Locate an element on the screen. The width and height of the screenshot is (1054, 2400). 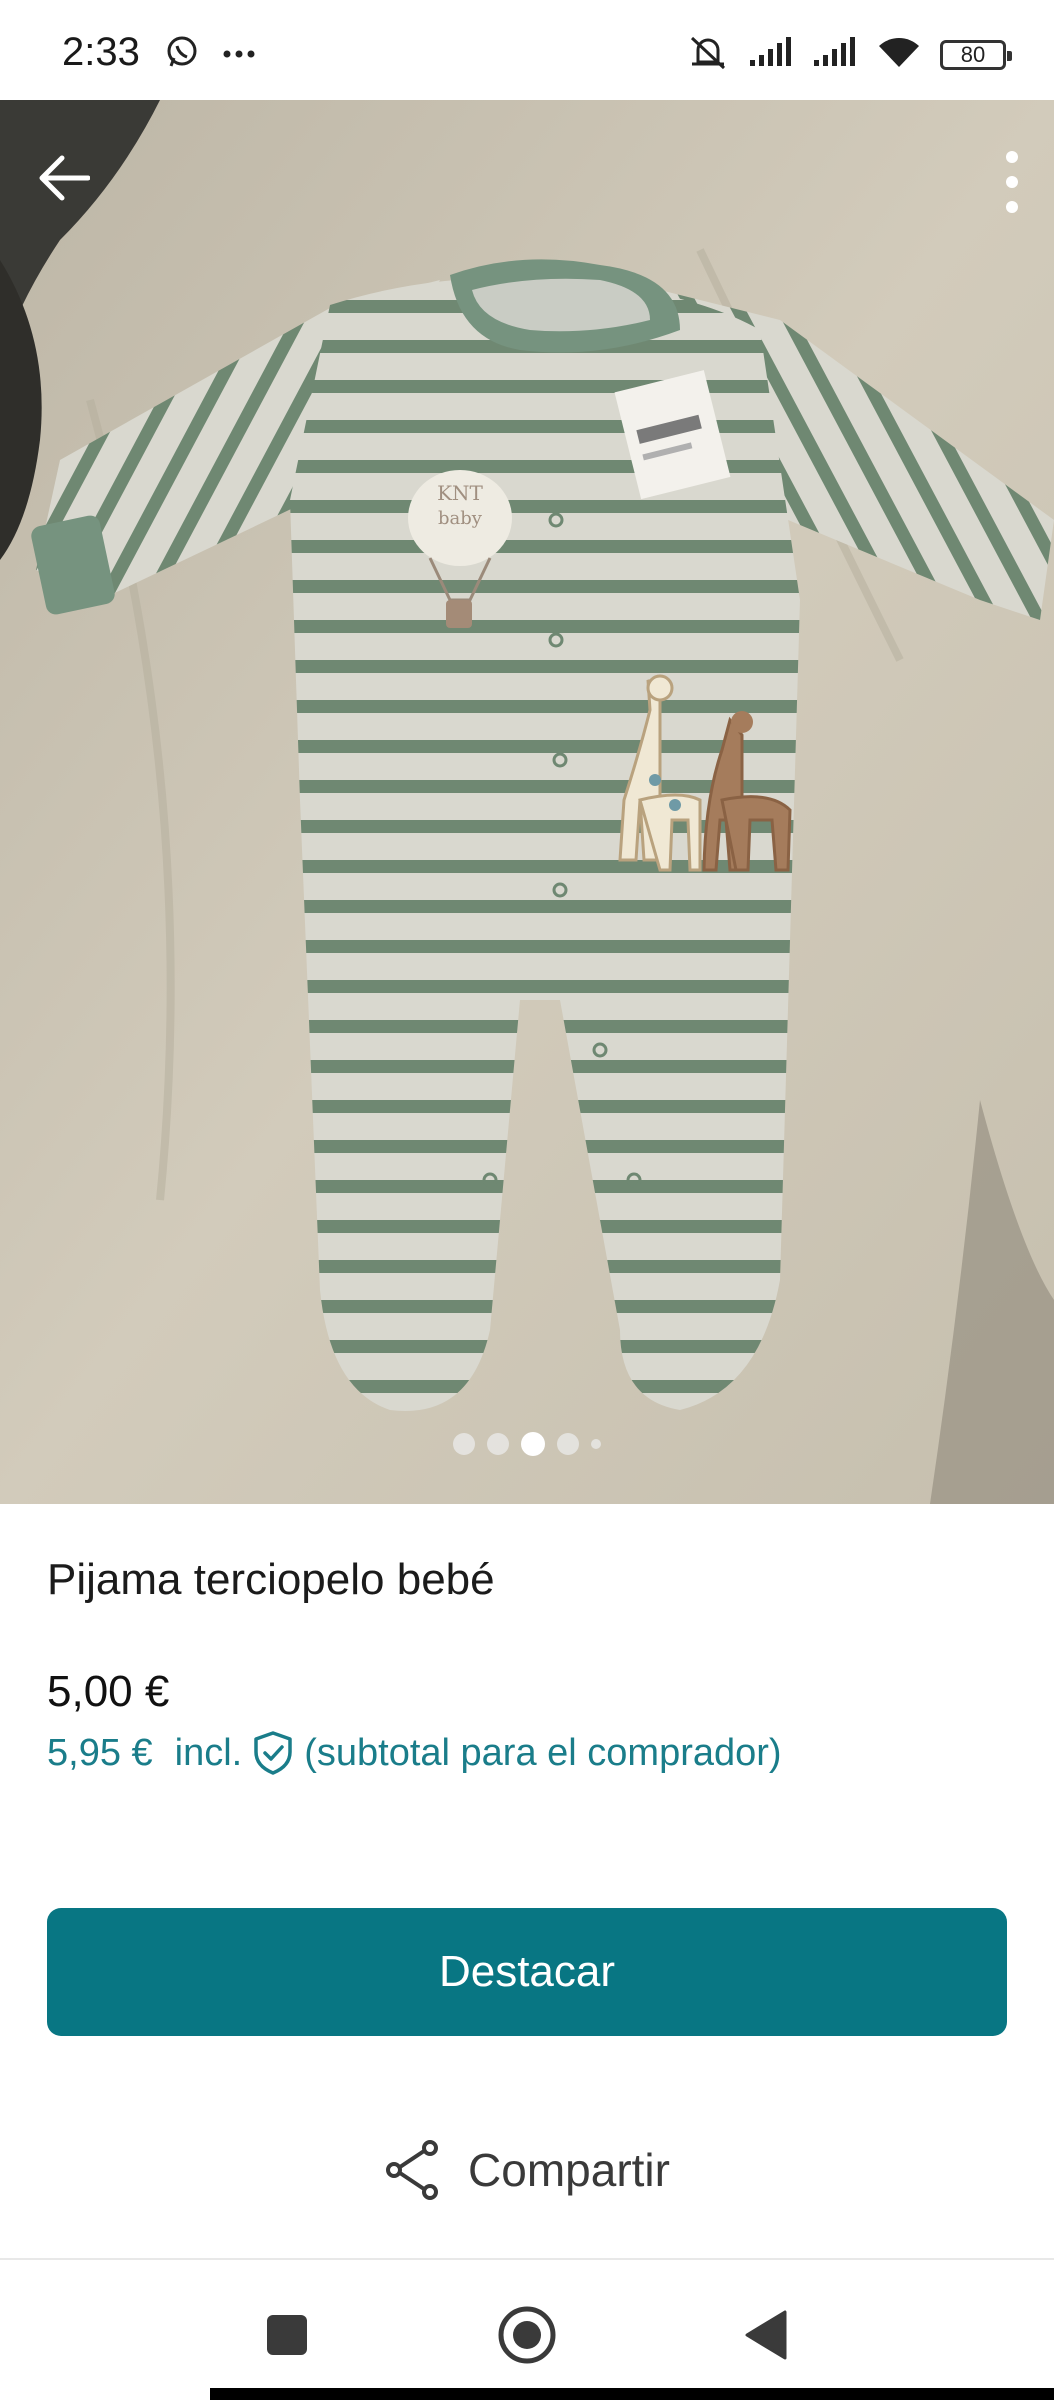
status-system-icons: 80 is located at coordinates (849, 54).